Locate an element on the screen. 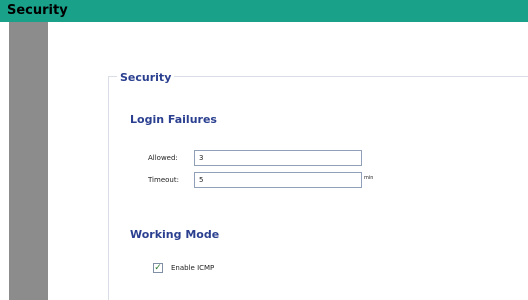 Image resolution: width=528 pixels, height=300 pixels. timeout-unit: min is located at coordinates (369, 178).